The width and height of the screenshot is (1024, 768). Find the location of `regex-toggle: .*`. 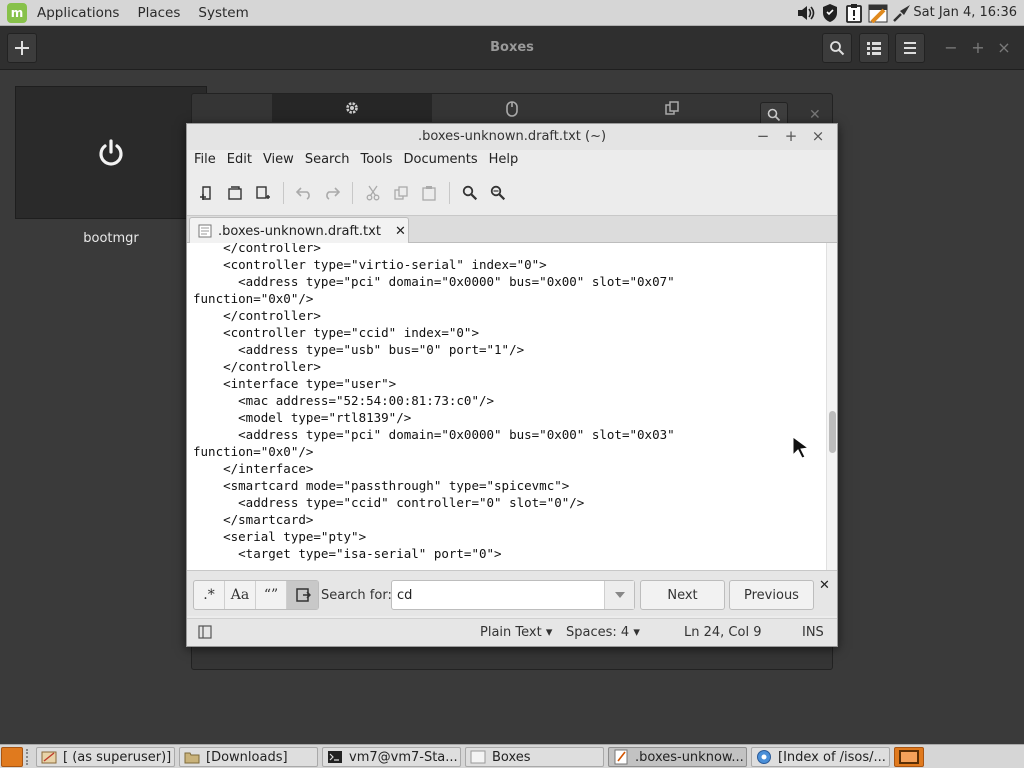

regex-toggle: .* is located at coordinates (209, 595).